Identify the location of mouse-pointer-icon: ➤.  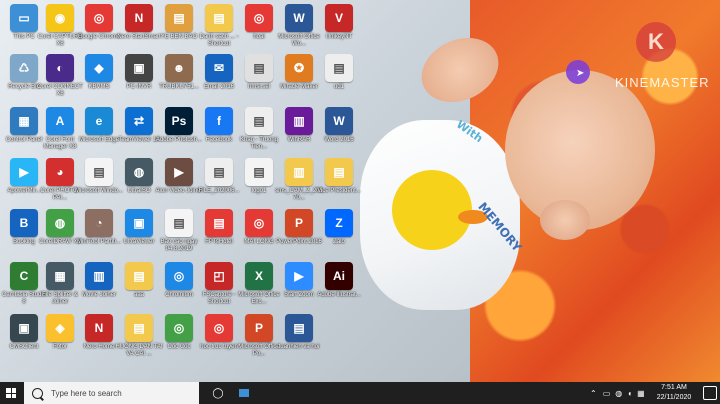
(580, 73).